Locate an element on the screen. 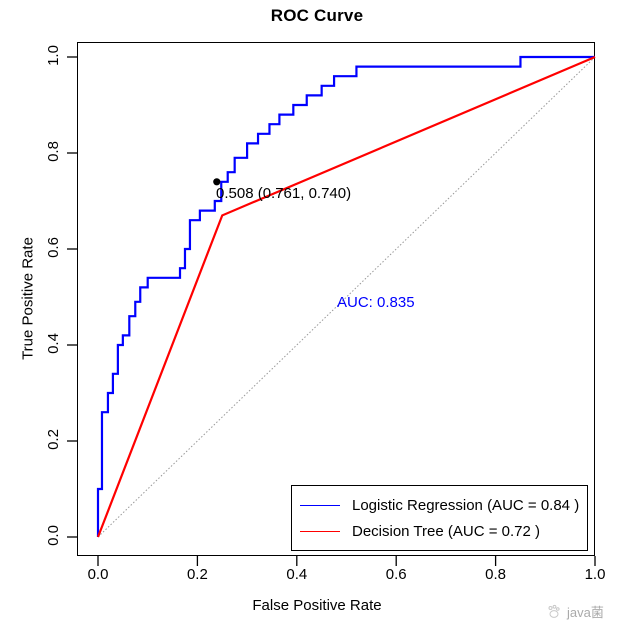 The image size is (634, 633). legend-swatch-decision-tree is located at coordinates (320, 531).